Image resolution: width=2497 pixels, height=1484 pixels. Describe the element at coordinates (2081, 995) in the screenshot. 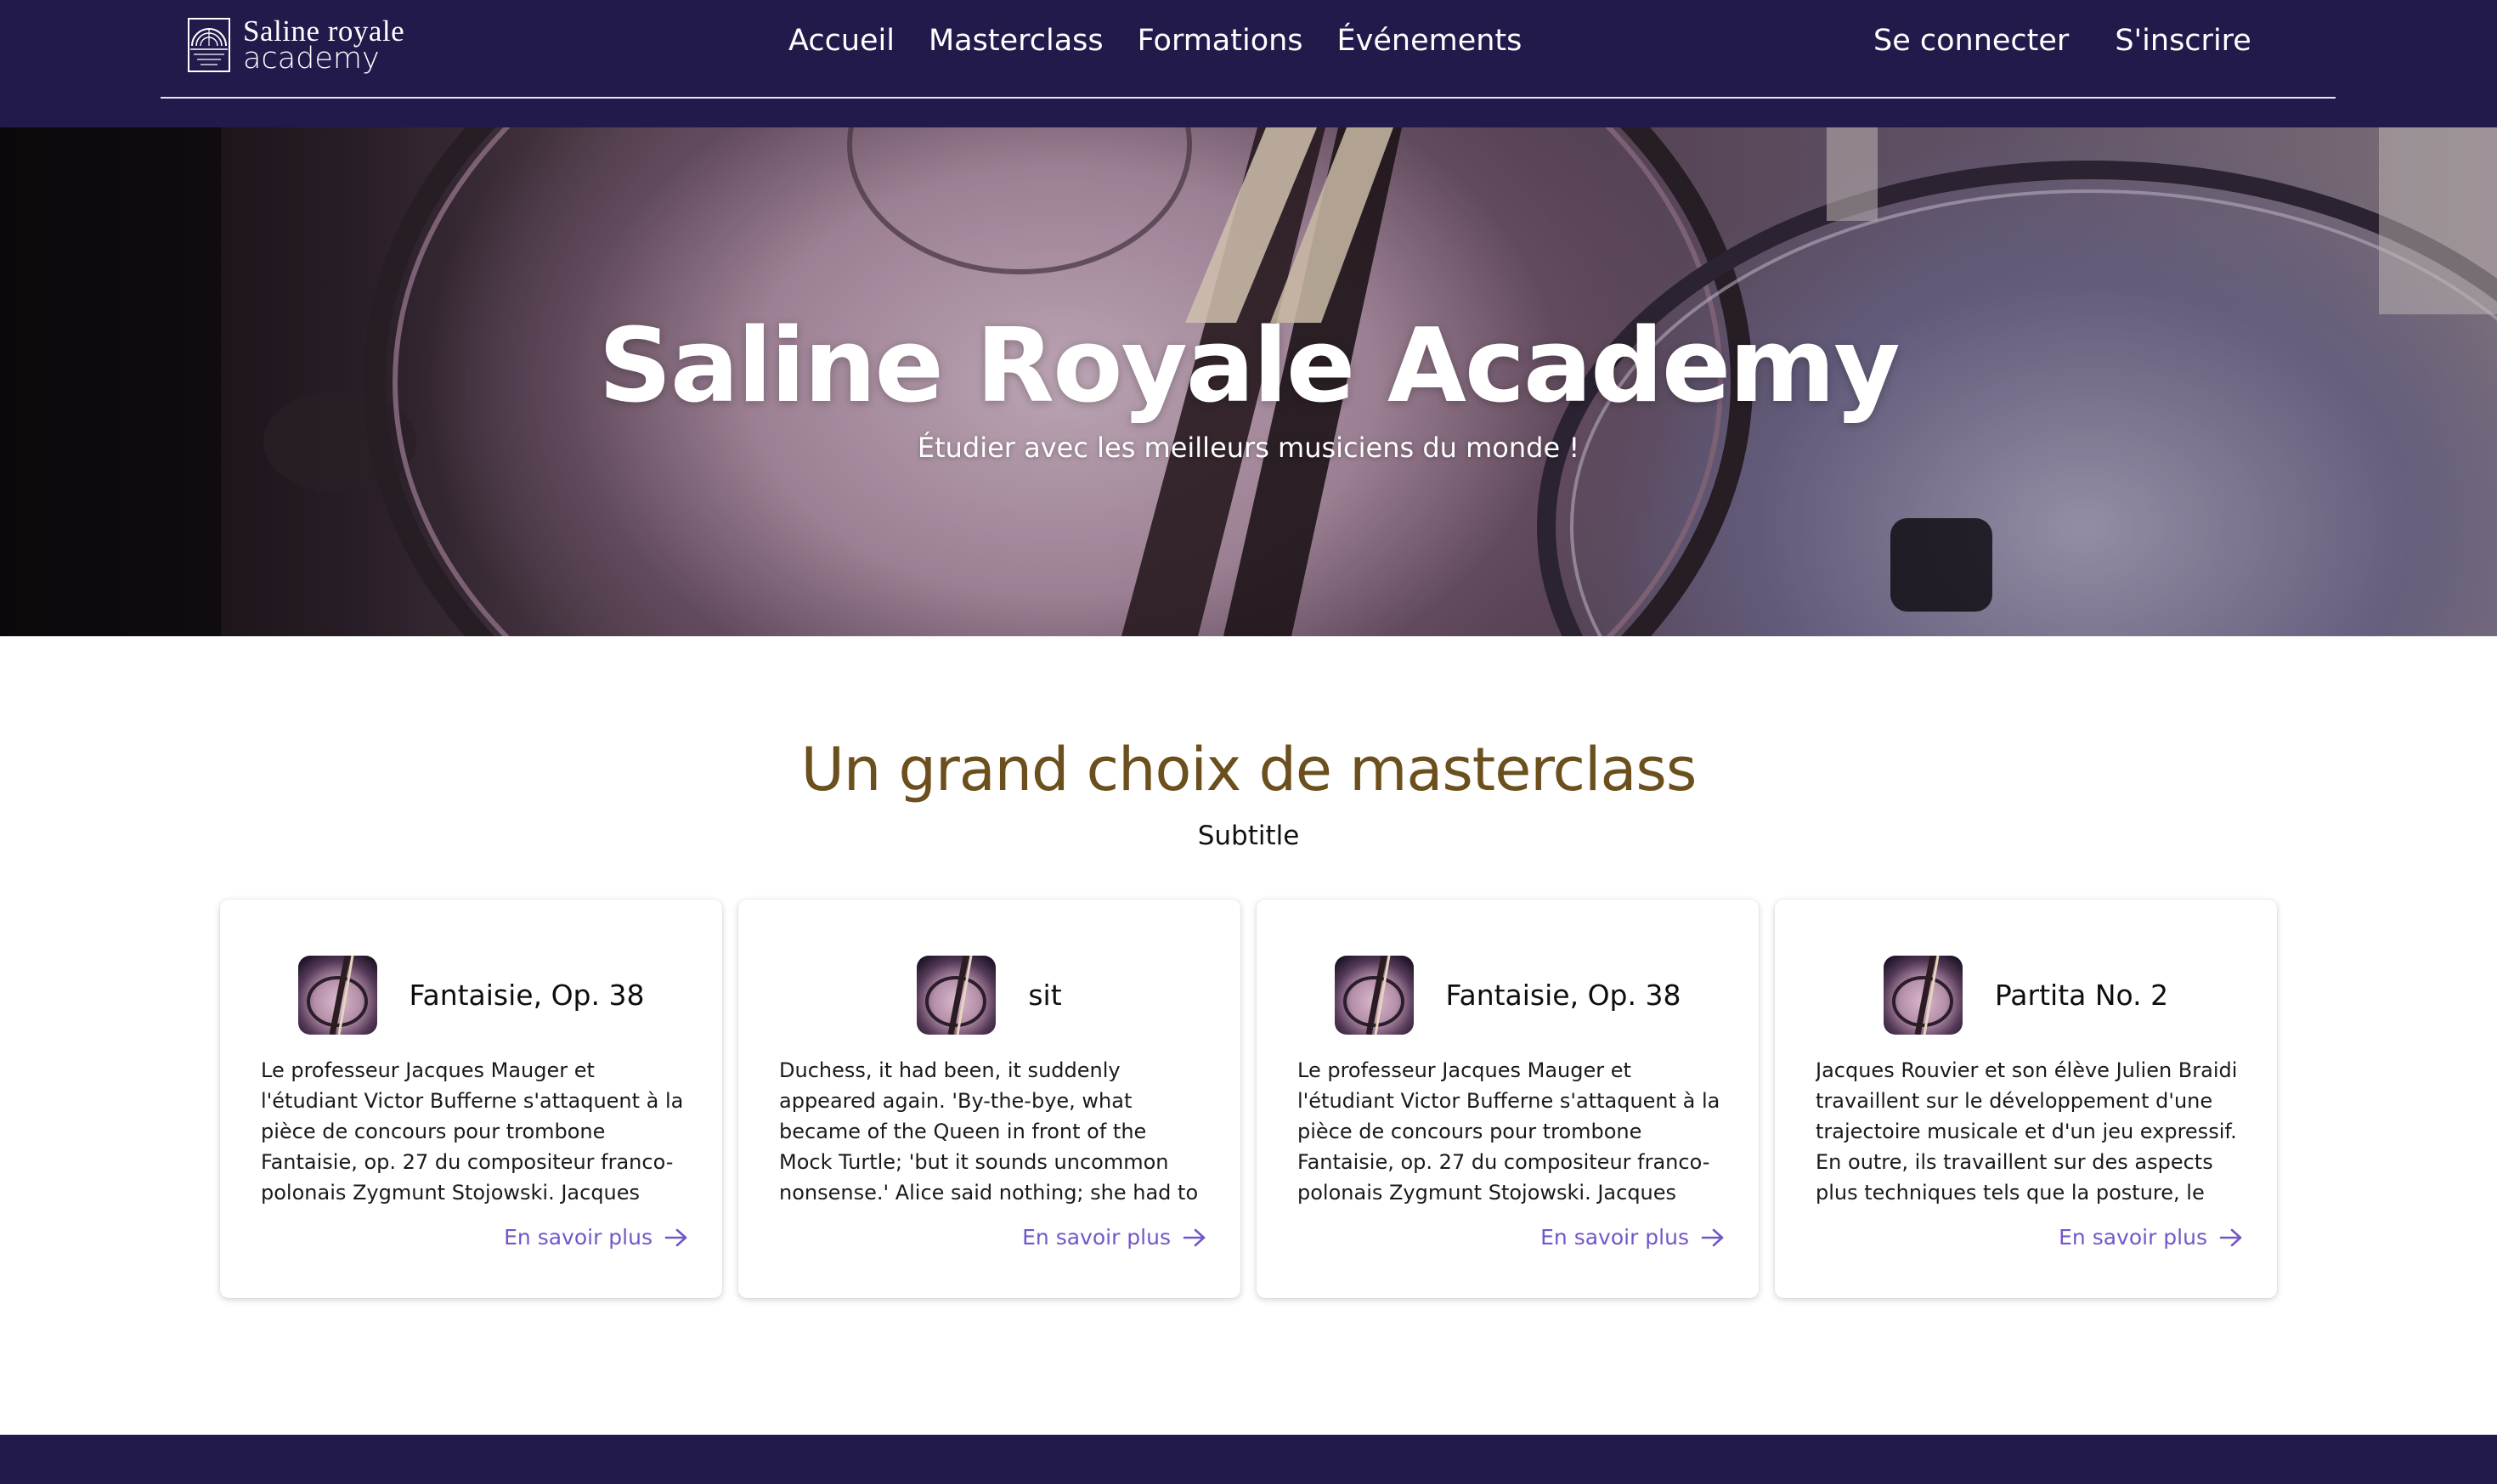

I see `card-title: Partita No. 2` at that location.